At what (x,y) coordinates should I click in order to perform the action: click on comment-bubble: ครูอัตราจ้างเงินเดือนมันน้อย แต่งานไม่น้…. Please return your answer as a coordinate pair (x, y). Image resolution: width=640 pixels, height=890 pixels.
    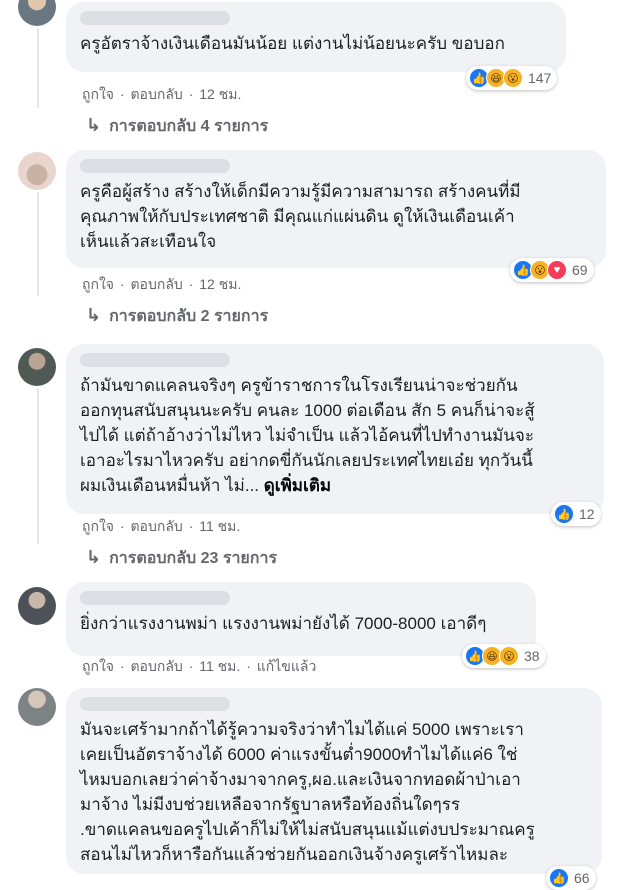
    Looking at the image, I should click on (316, 37).